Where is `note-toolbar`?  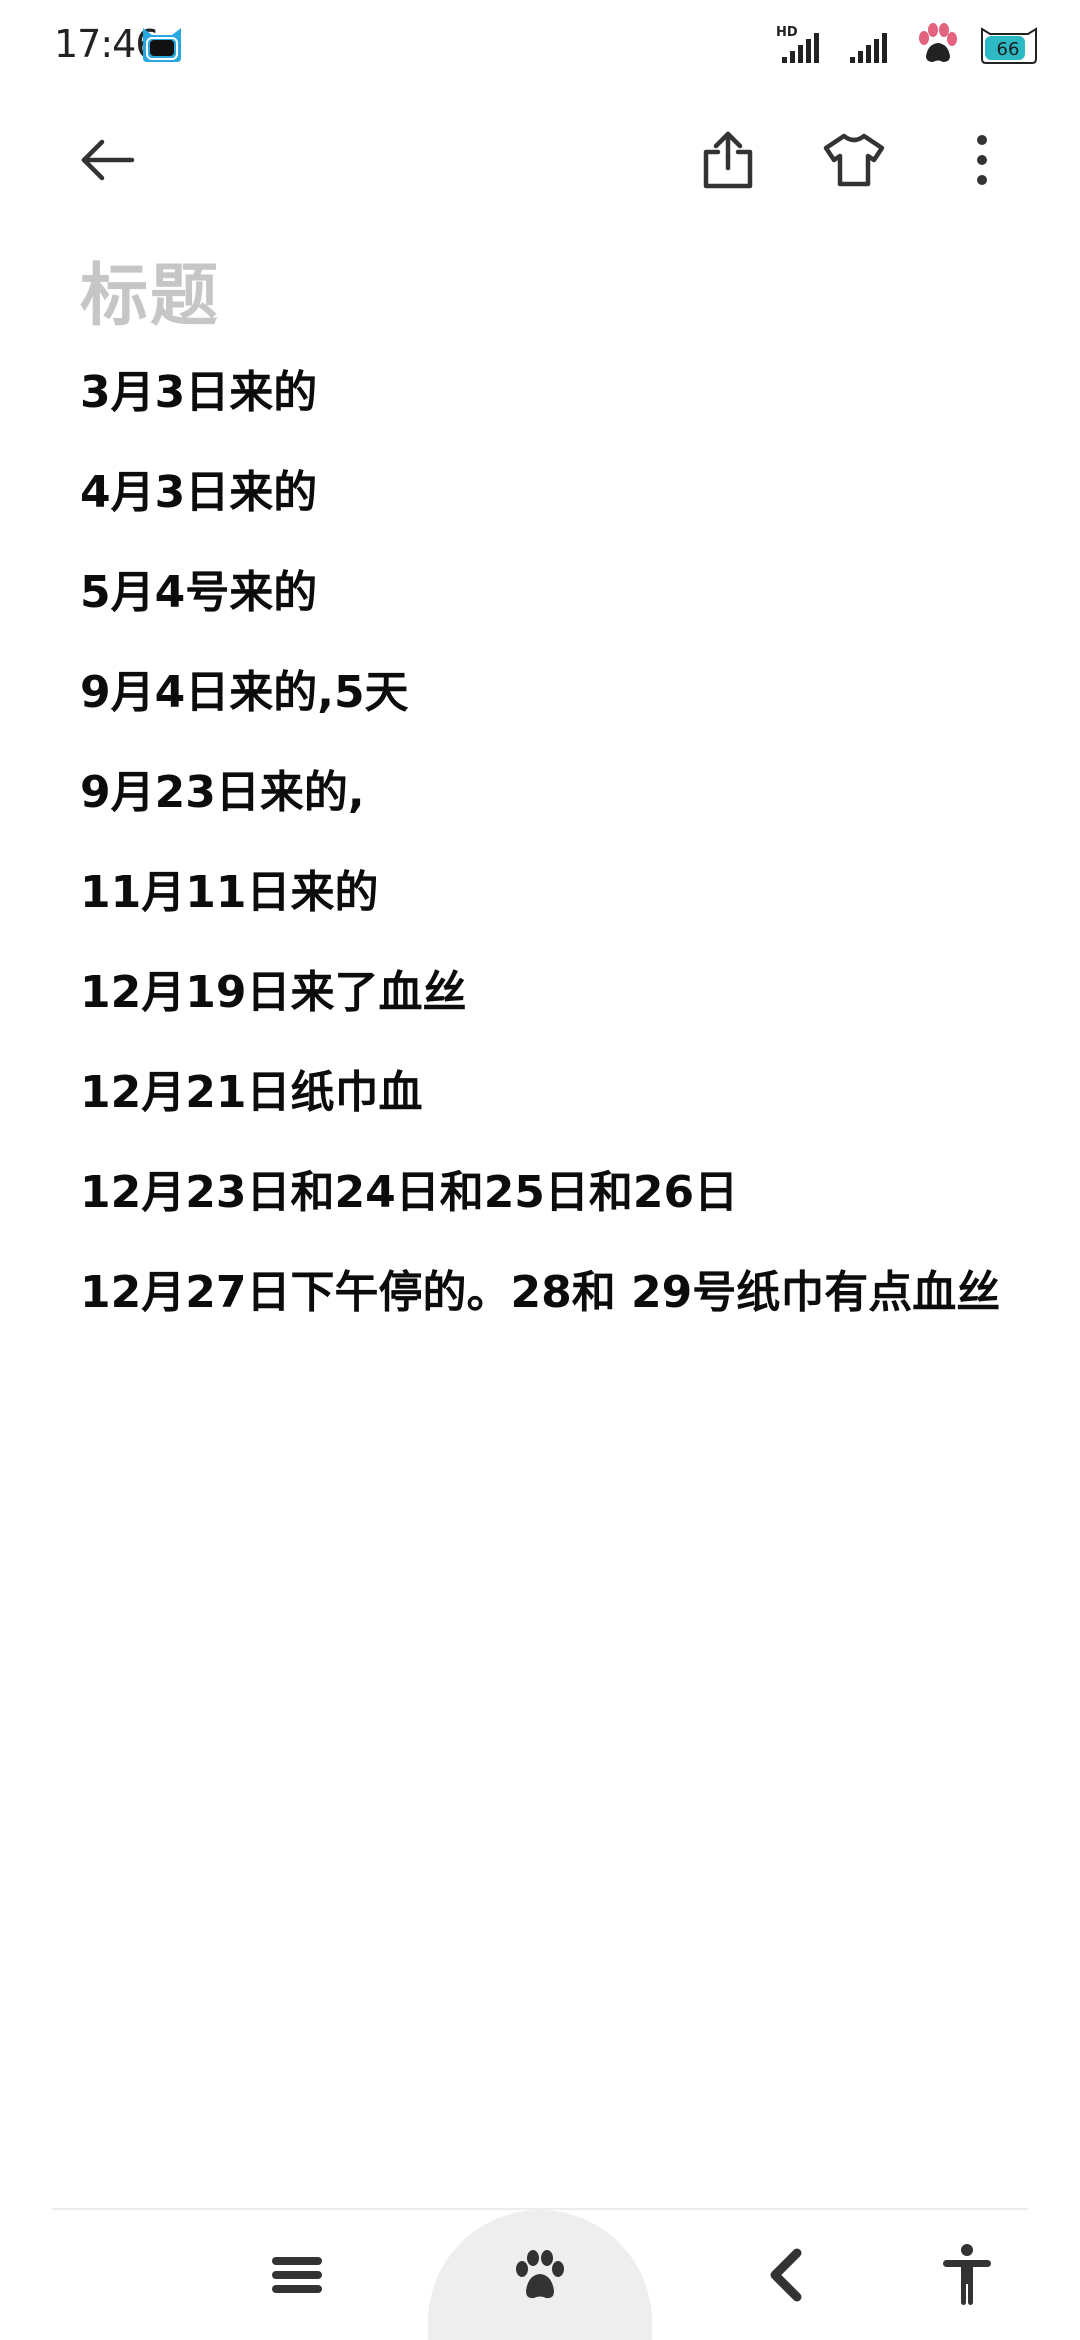
note-toolbar is located at coordinates (540, 160).